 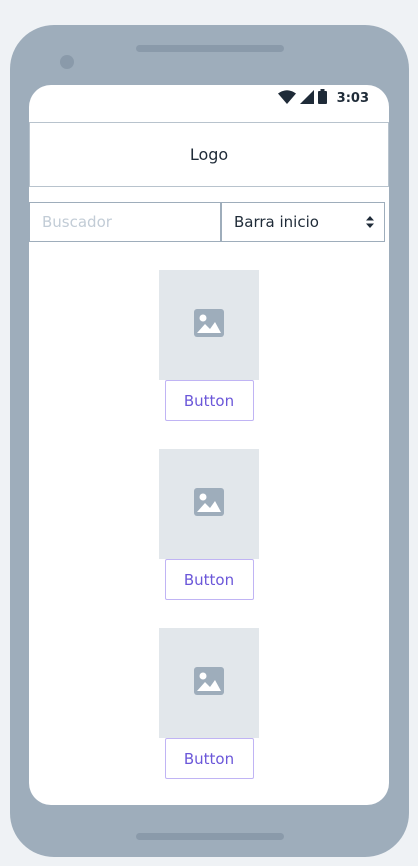 I want to click on card-button-2: Button, so click(x=209, y=579).